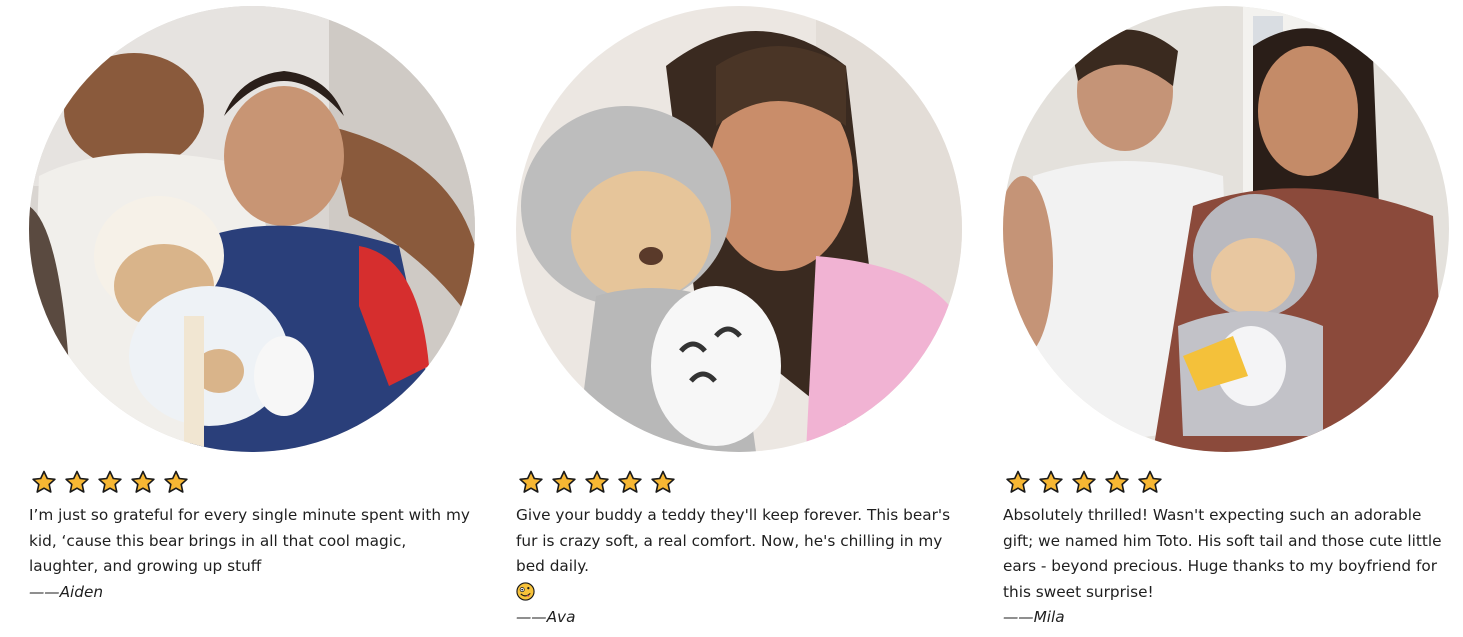 The width and height of the screenshot is (1463, 637). I want to click on review-author: ——Aiden, so click(66, 591).